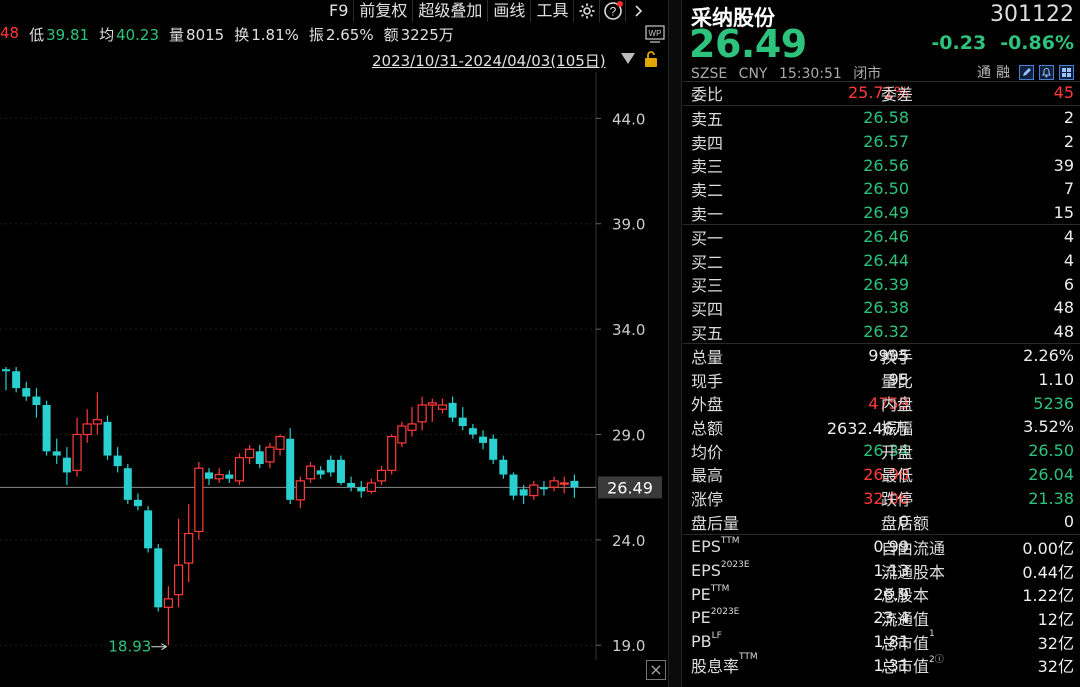 Image resolution: width=1080 pixels, height=687 pixels. I want to click on fundamental-label: 总市值1, so click(908, 640).